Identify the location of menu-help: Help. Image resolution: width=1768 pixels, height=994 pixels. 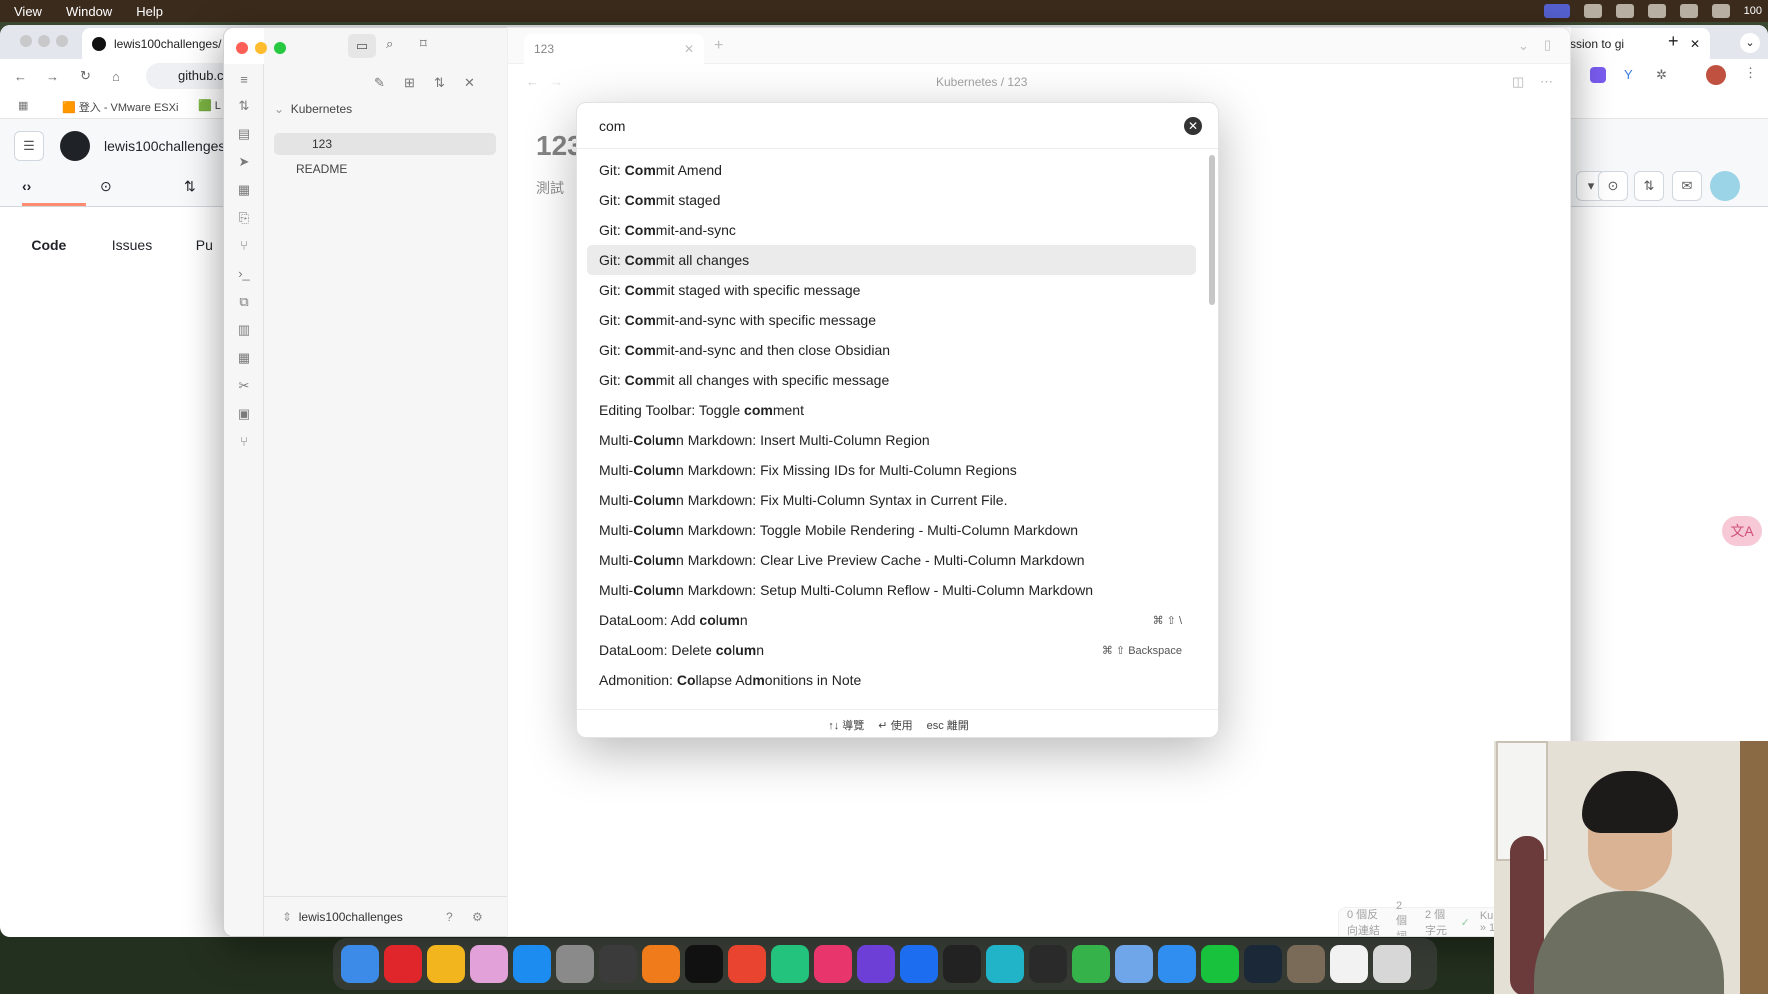
(147, 11).